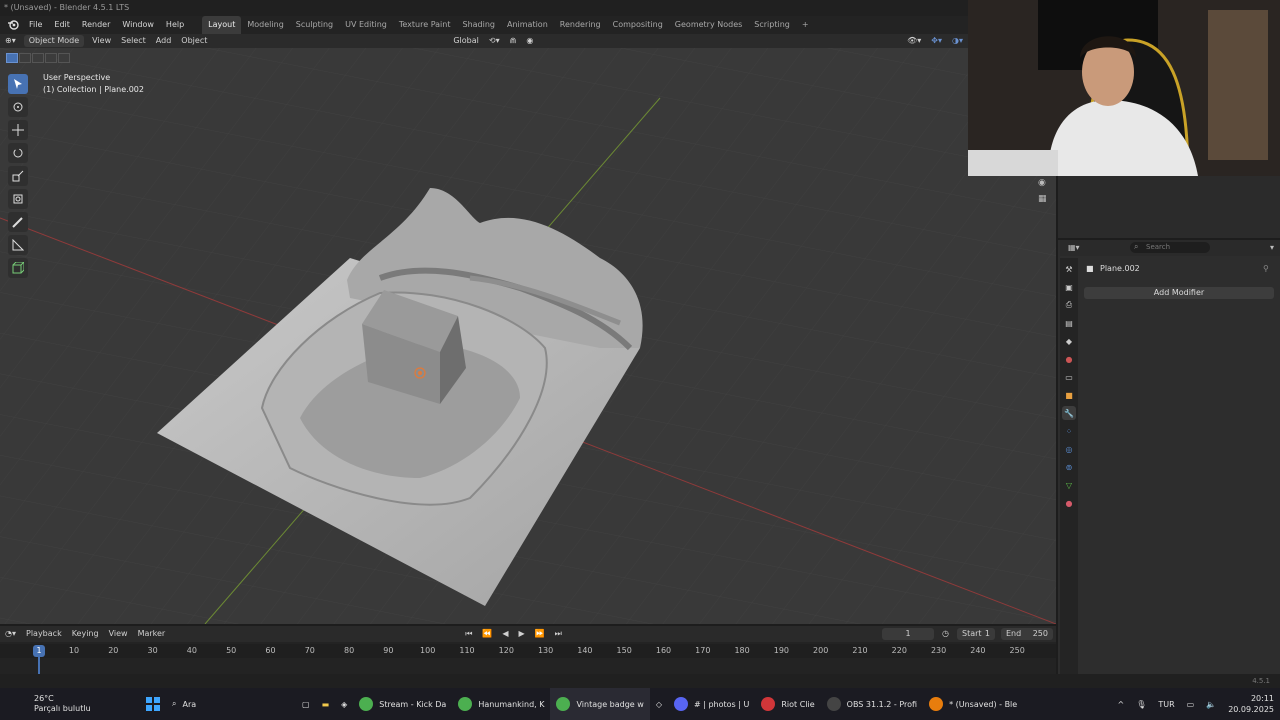 Image resolution: width=1280 pixels, height=720 pixels. What do you see at coordinates (1069, 503) in the screenshot?
I see `material-tab-icon: ●` at bounding box center [1069, 503].